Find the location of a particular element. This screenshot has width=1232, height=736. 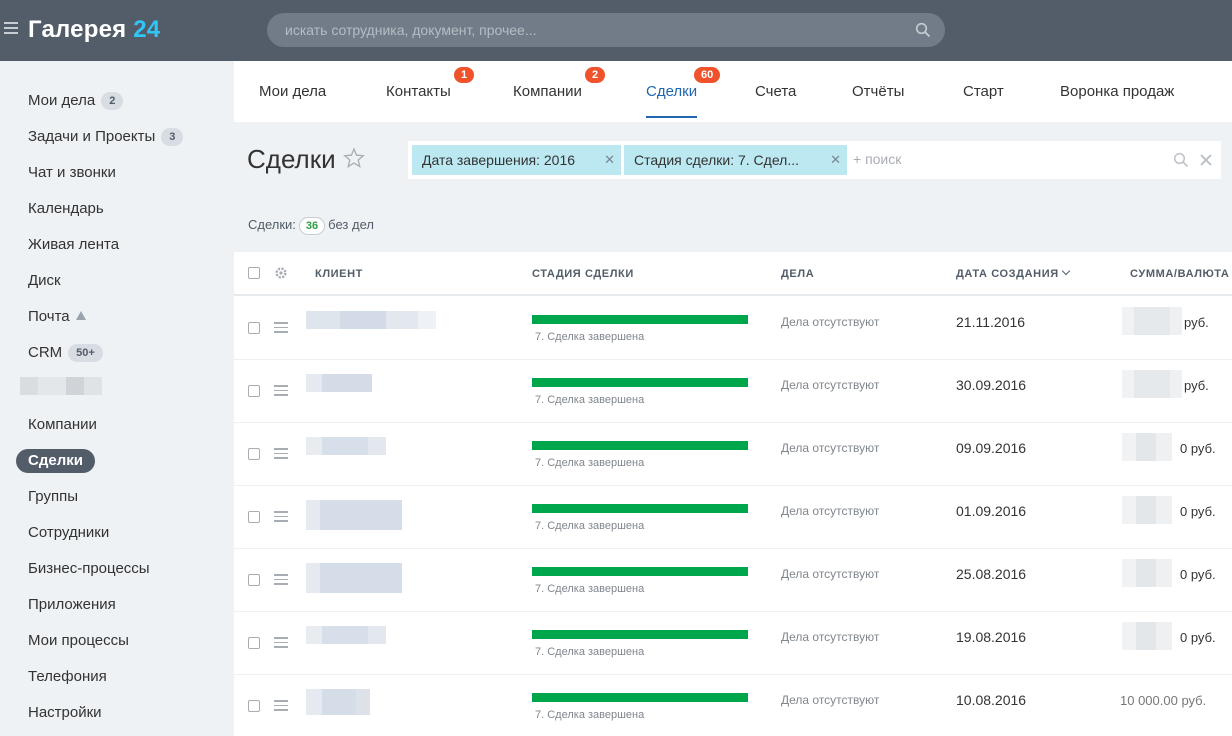

sidebar-item-label: Компании is located at coordinates (62, 424).